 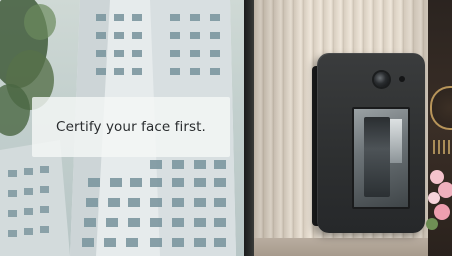 What do you see at coordinates (442, 147) in the screenshot?
I see `gold-lettering` at bounding box center [442, 147].